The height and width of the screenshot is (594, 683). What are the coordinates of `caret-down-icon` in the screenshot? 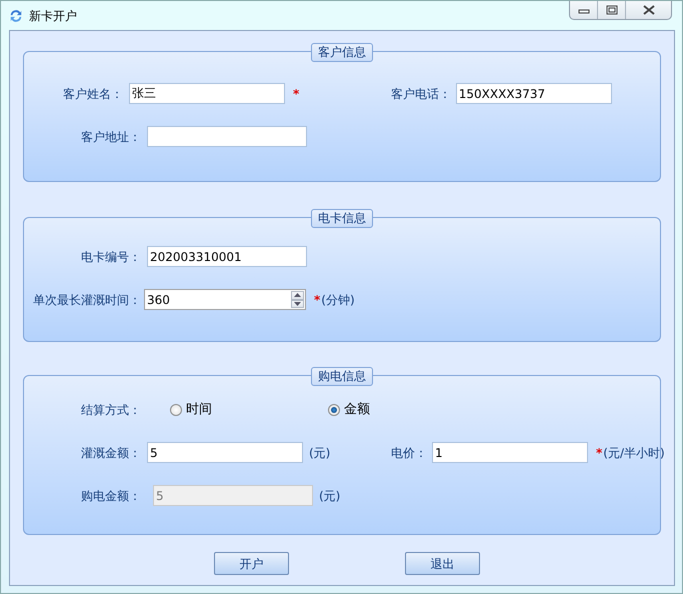 It's located at (297, 304).